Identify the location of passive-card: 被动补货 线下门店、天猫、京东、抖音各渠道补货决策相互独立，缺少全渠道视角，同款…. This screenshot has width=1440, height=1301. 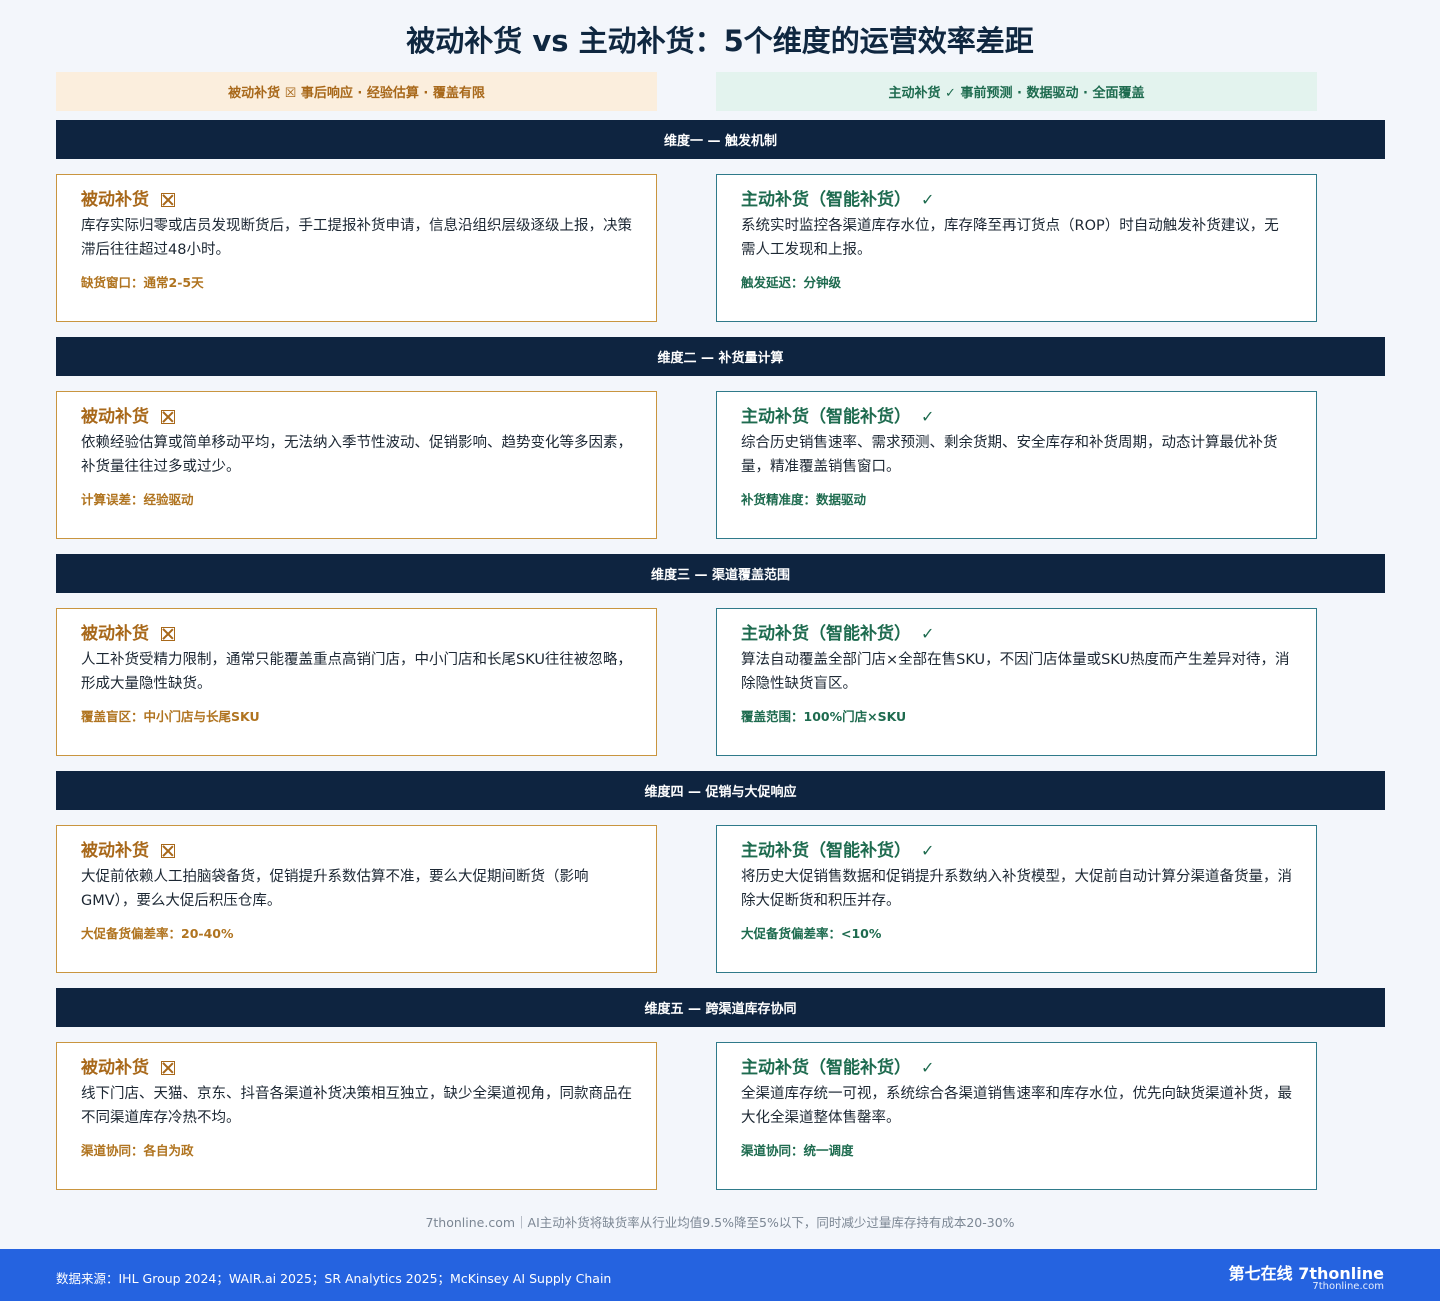
(356, 1116).